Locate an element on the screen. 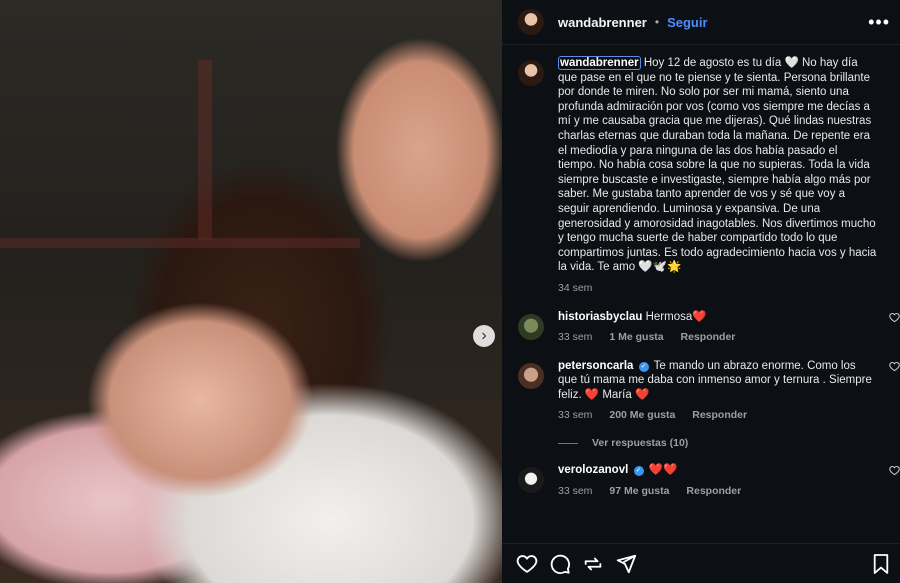  carousel-next-button: › is located at coordinates (484, 336).